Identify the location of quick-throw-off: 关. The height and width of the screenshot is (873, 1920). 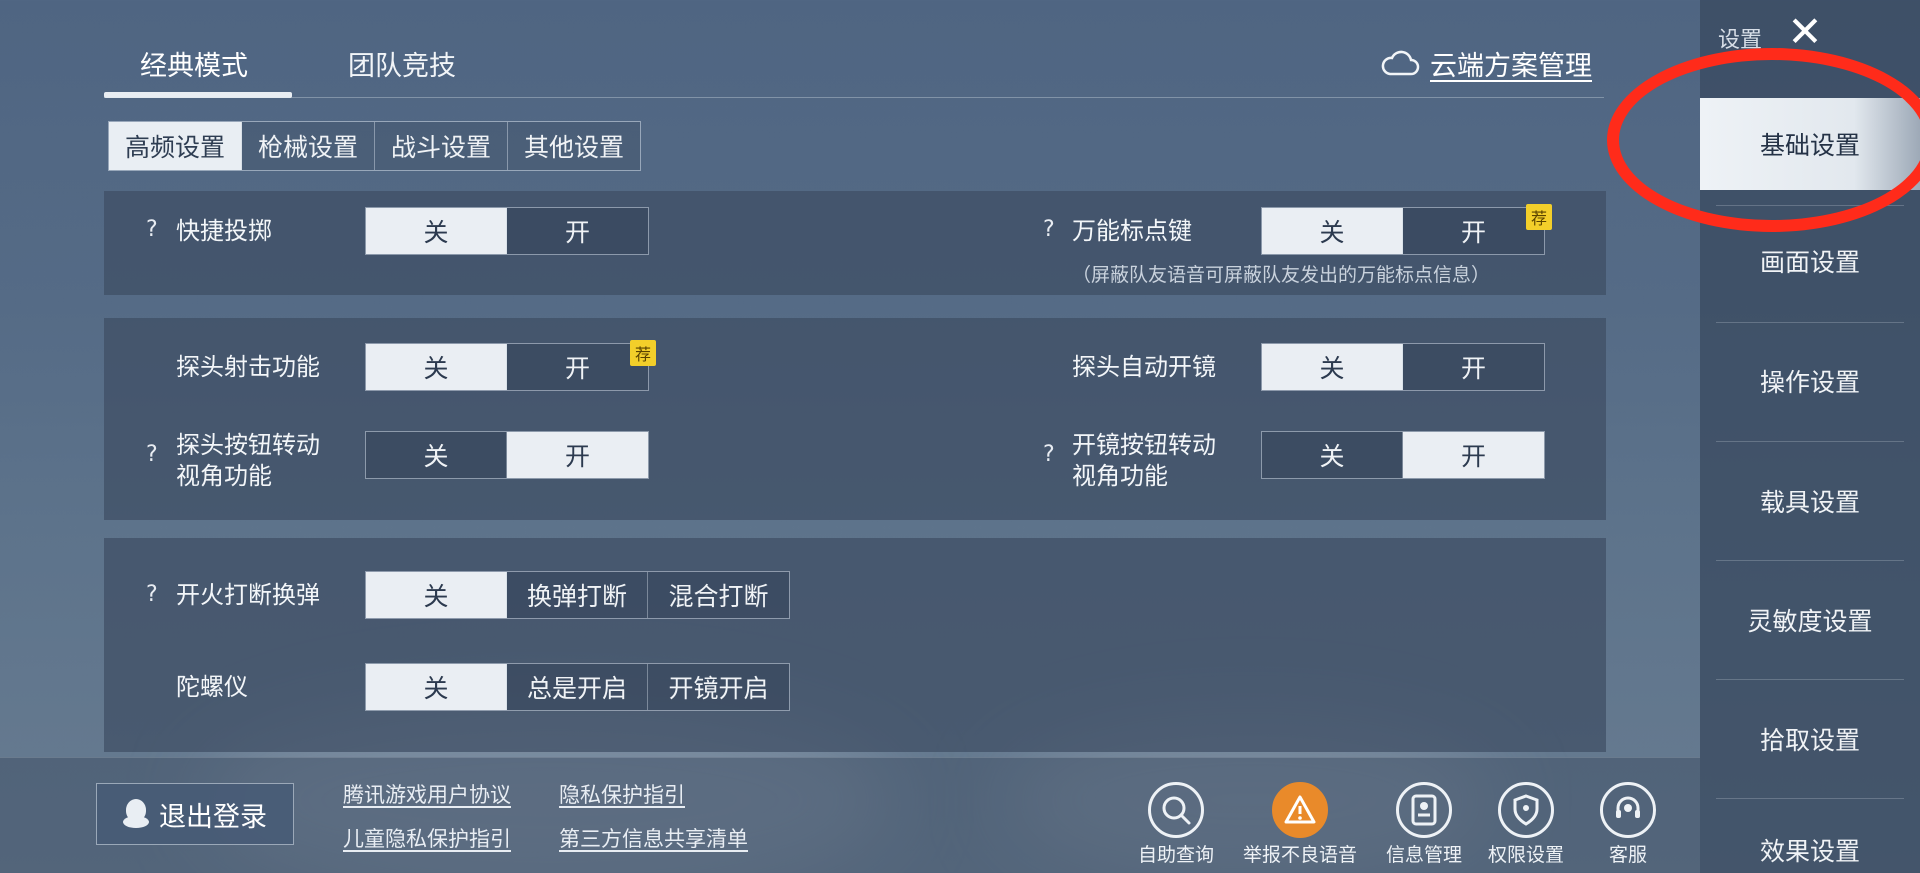
(436, 231).